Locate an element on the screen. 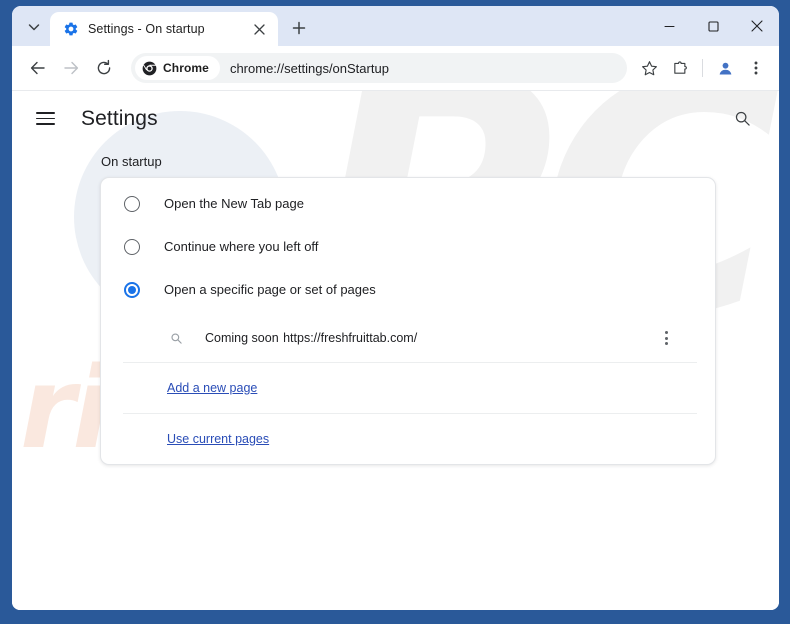 The image size is (790, 624). tab-title: Settings - On startup is located at coordinates (146, 29).